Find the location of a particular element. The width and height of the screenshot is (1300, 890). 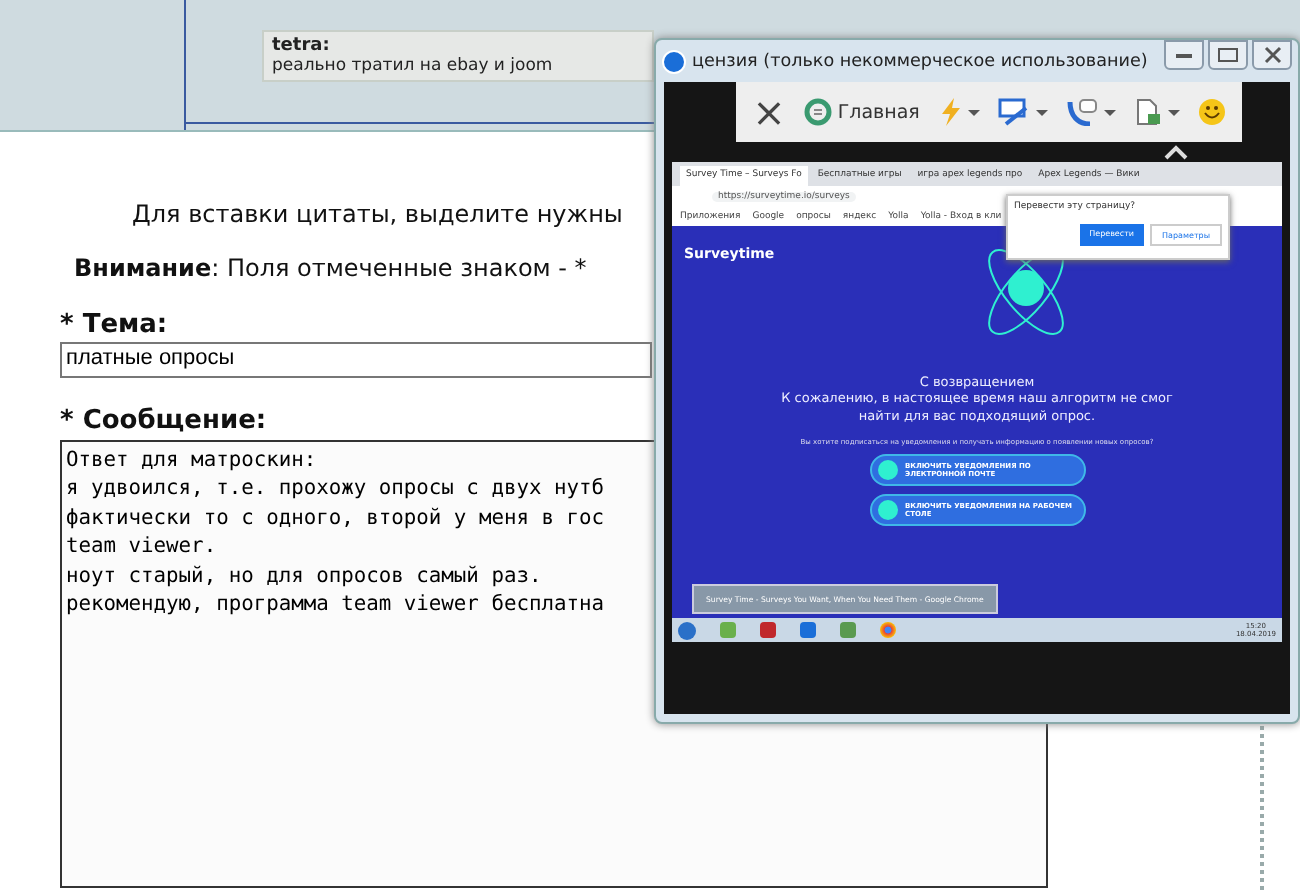

hint-text: Для вставки цитаты, выделите нужны is located at coordinates (377, 214).